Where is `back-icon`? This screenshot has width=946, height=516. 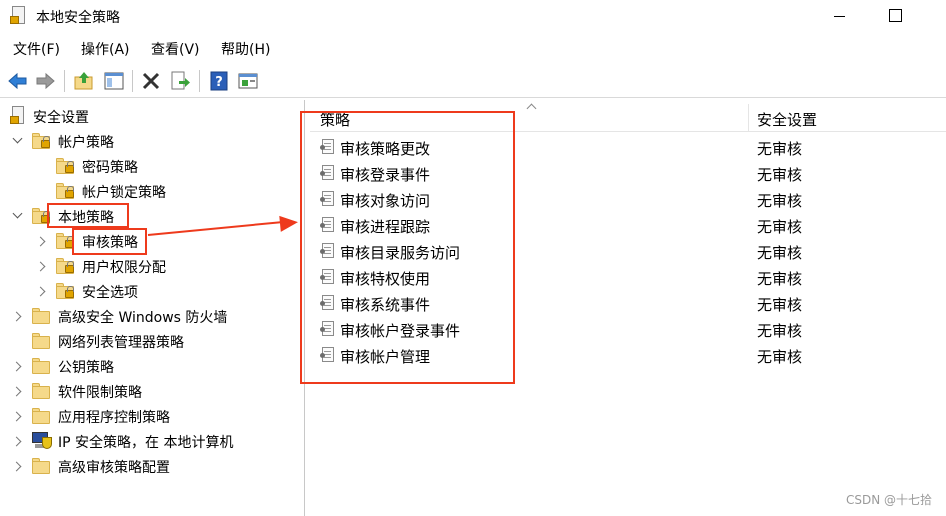 back-icon is located at coordinates (18, 81).